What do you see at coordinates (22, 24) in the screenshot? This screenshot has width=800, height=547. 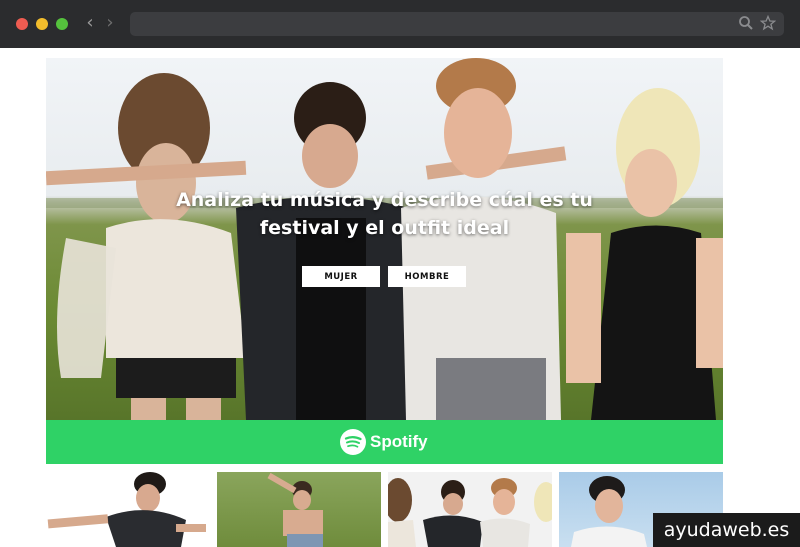 I see `close-window-button` at bounding box center [22, 24].